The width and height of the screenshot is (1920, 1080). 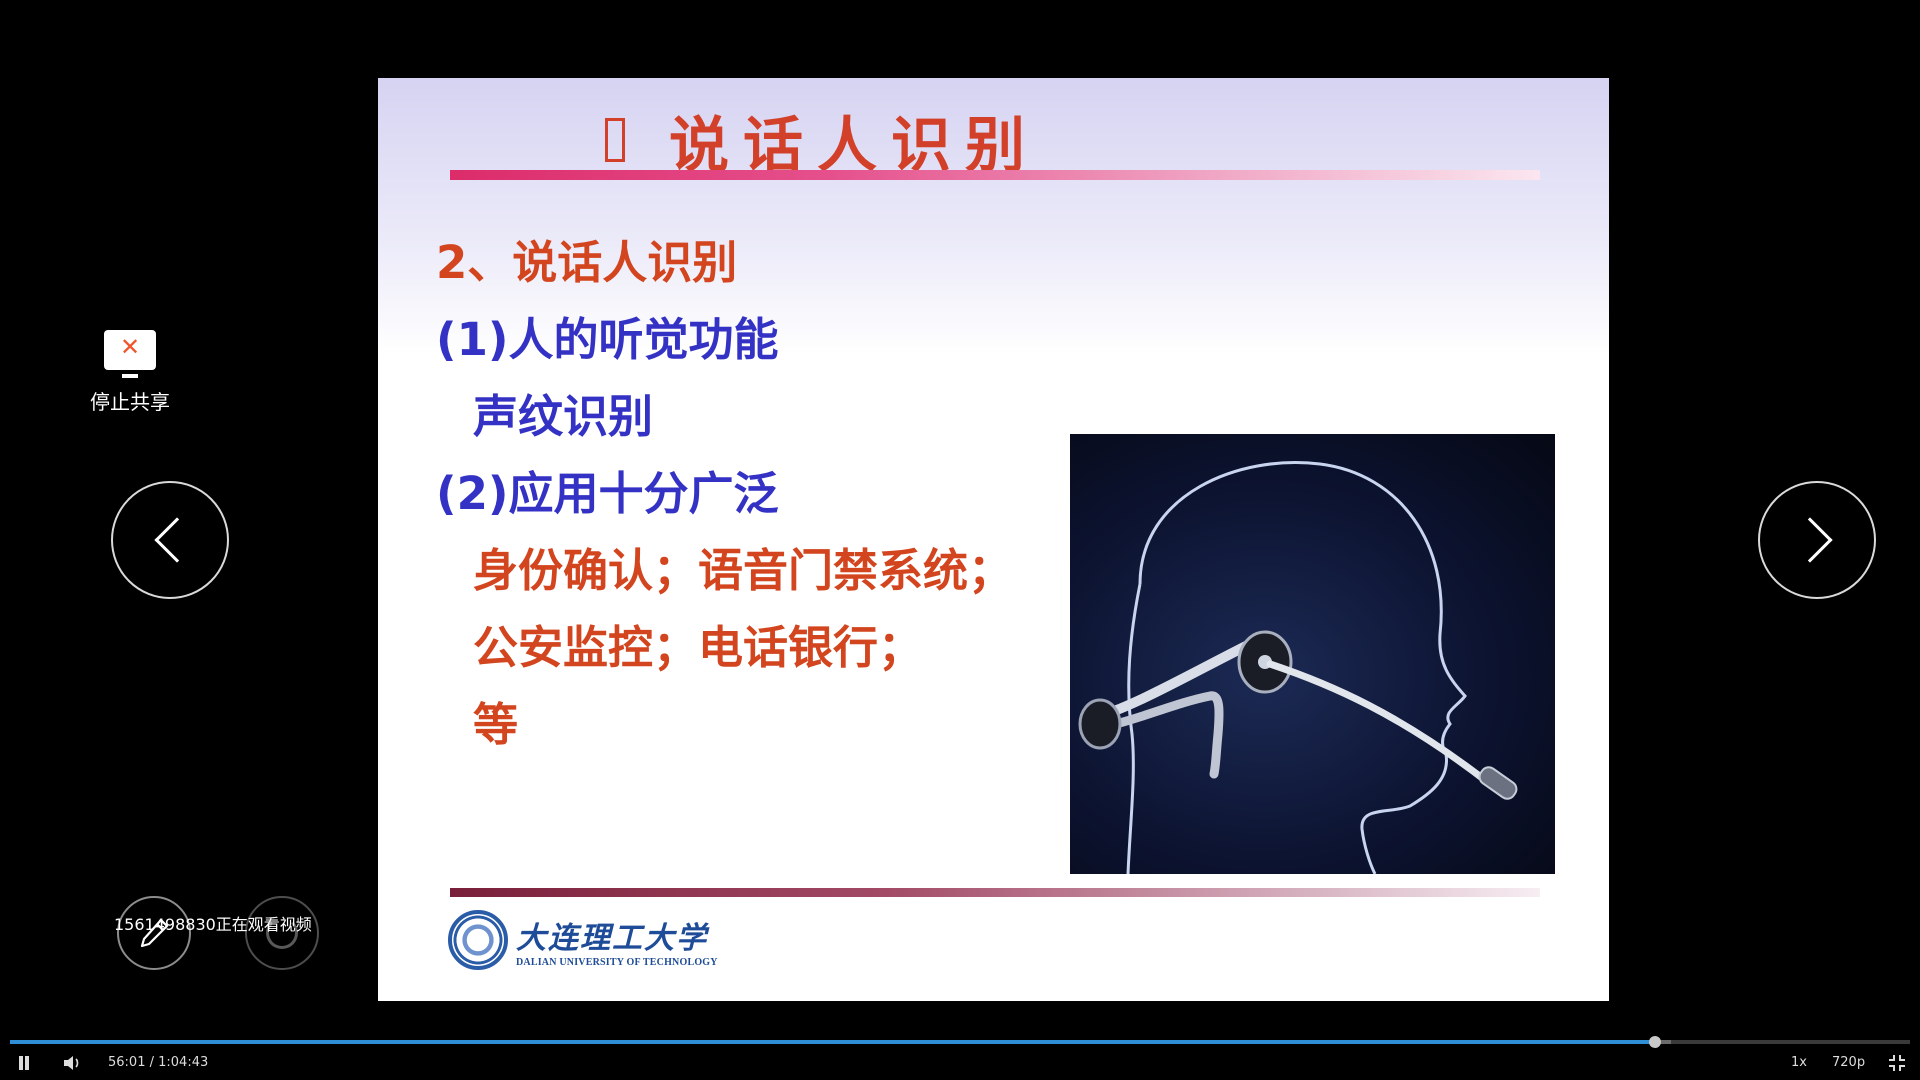 I want to click on slide-line: 等, so click(x=496, y=724).